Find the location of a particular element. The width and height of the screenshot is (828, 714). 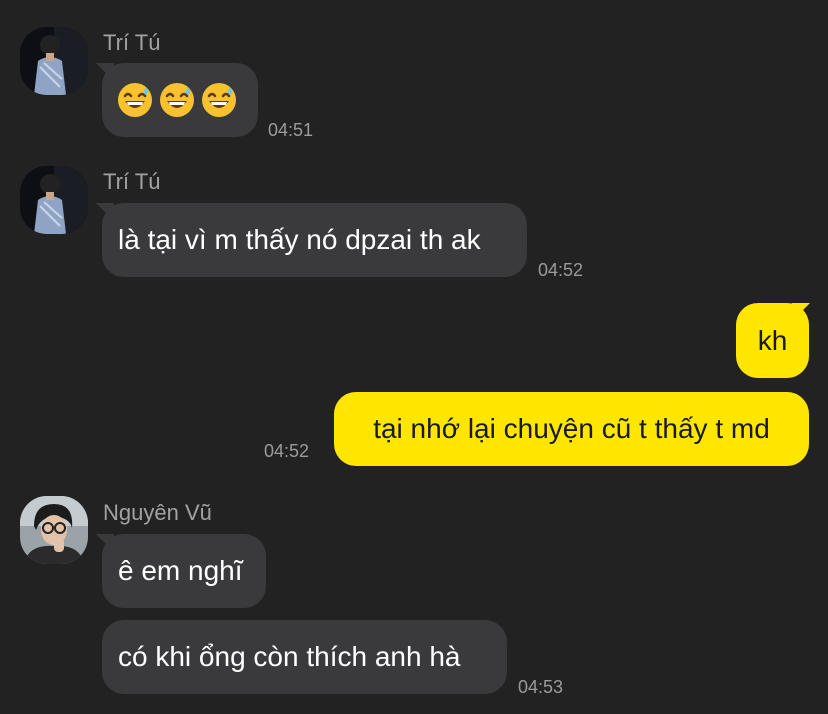

message-time: 04:53 is located at coordinates (541, 687).